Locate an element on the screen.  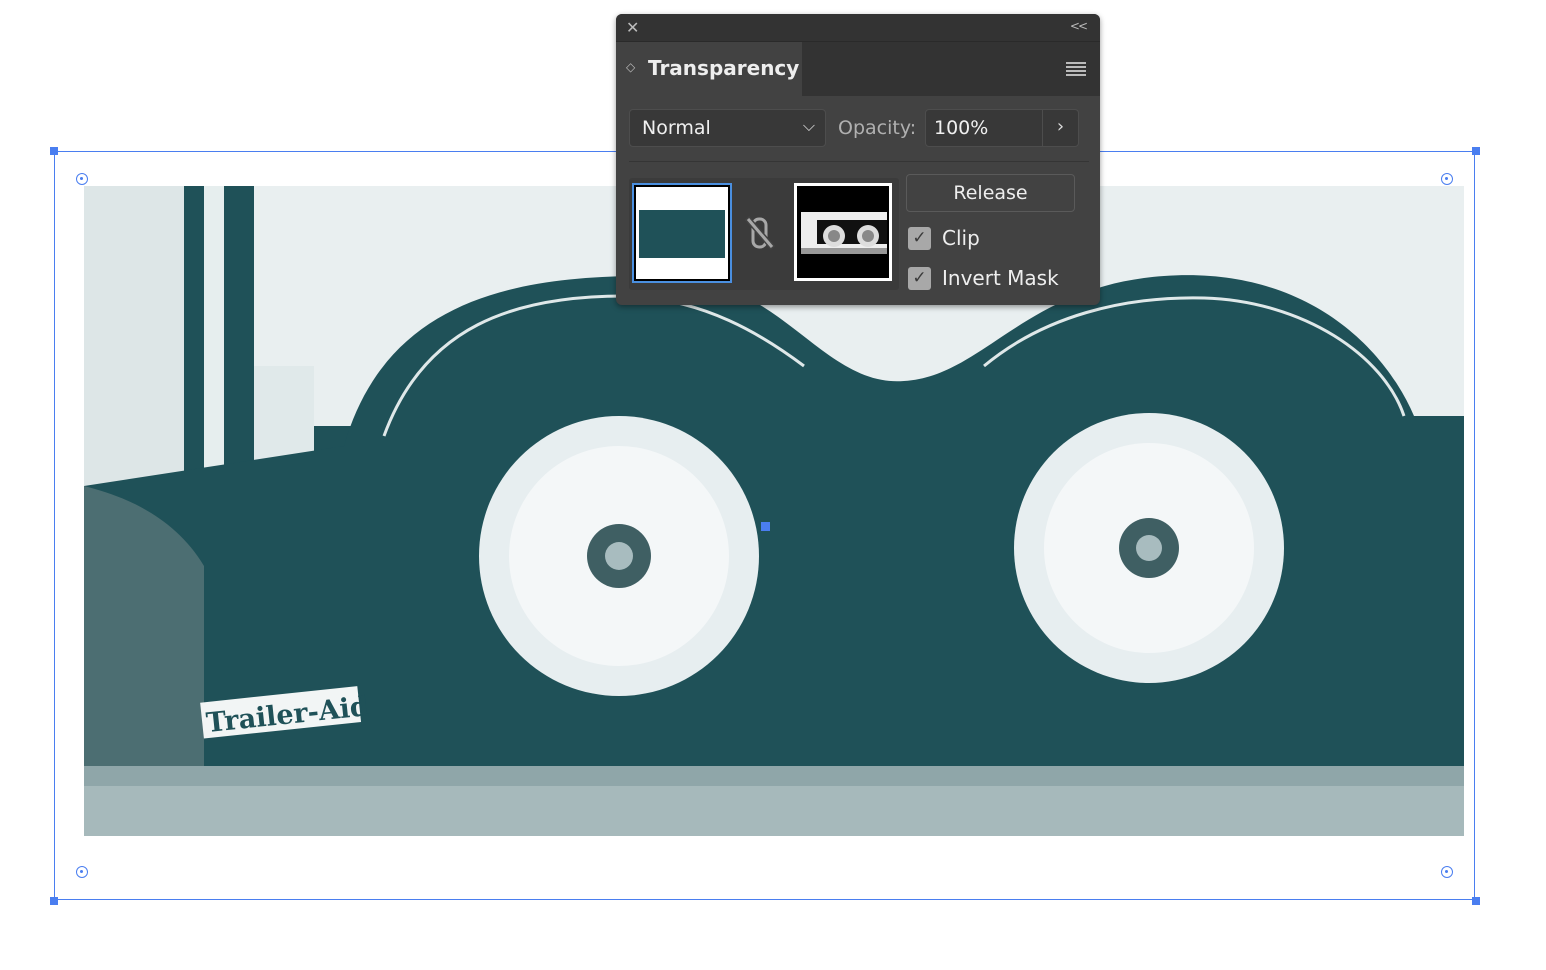
resize-handle-top-left is located at coordinates (54, 151).